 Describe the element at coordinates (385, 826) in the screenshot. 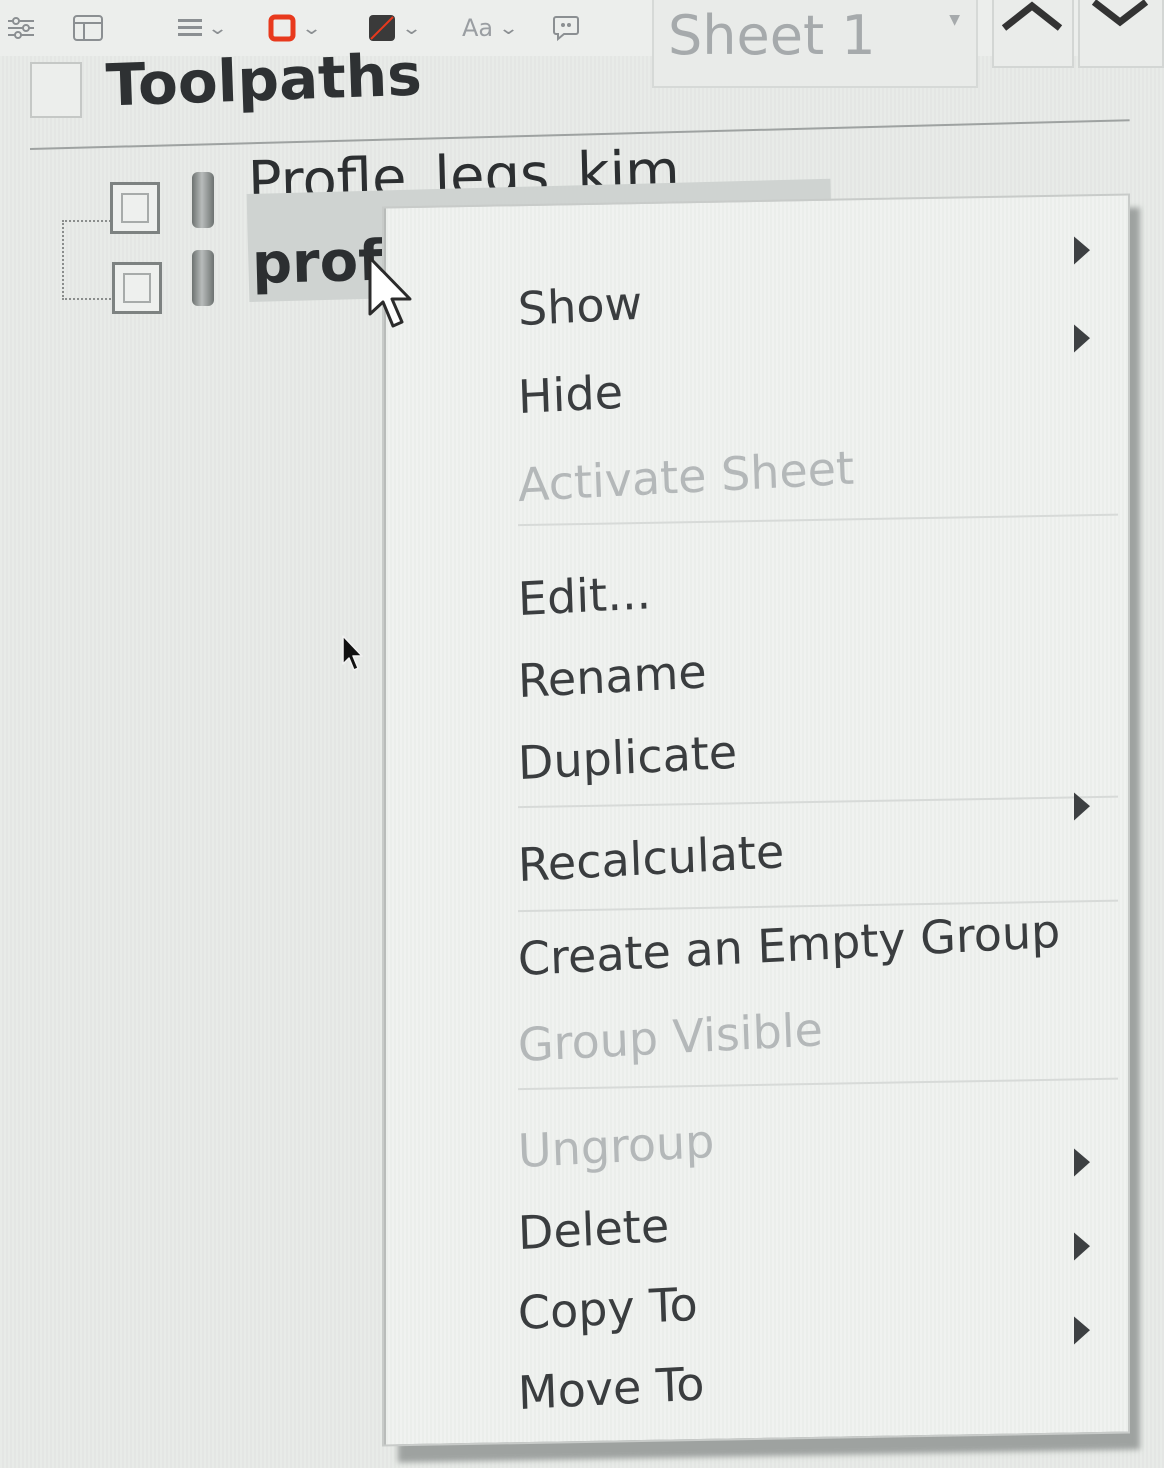

I see `menu-gutter` at that location.